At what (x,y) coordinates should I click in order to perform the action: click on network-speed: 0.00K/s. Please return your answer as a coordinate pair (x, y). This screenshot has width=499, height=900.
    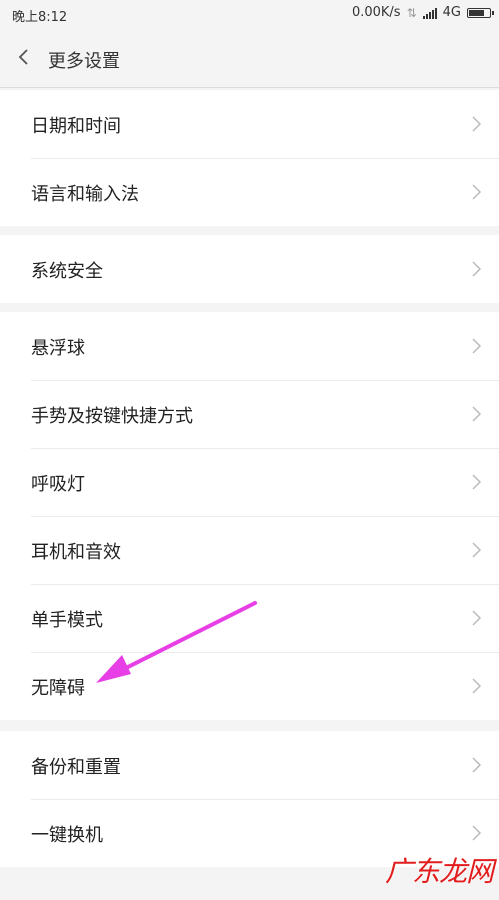
    Looking at the image, I should click on (376, 12).